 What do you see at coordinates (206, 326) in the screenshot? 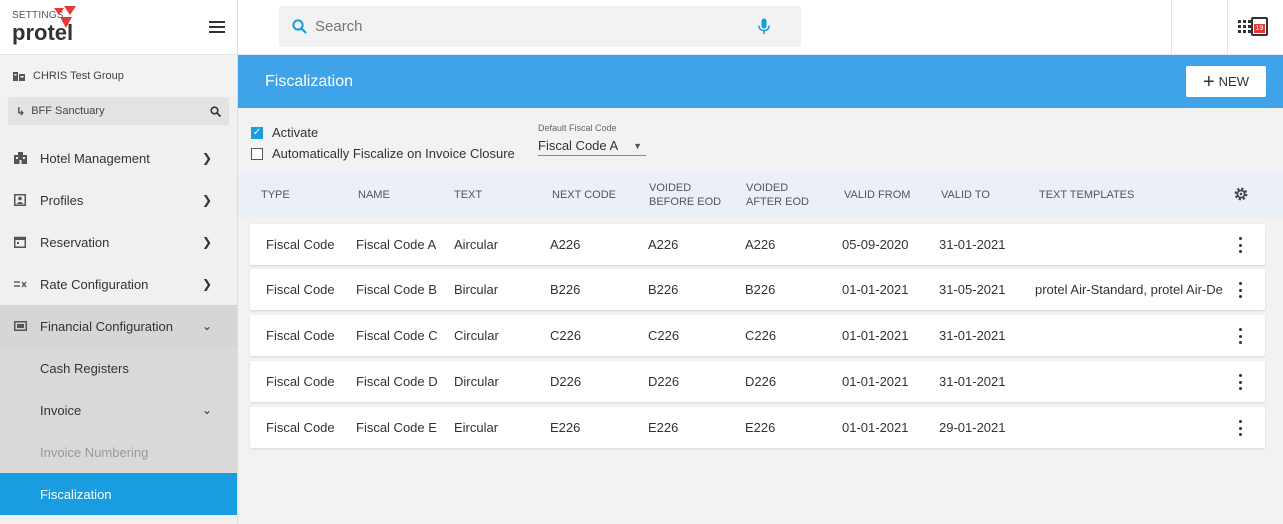
I see `chevron-down-icon: ⌄` at bounding box center [206, 326].